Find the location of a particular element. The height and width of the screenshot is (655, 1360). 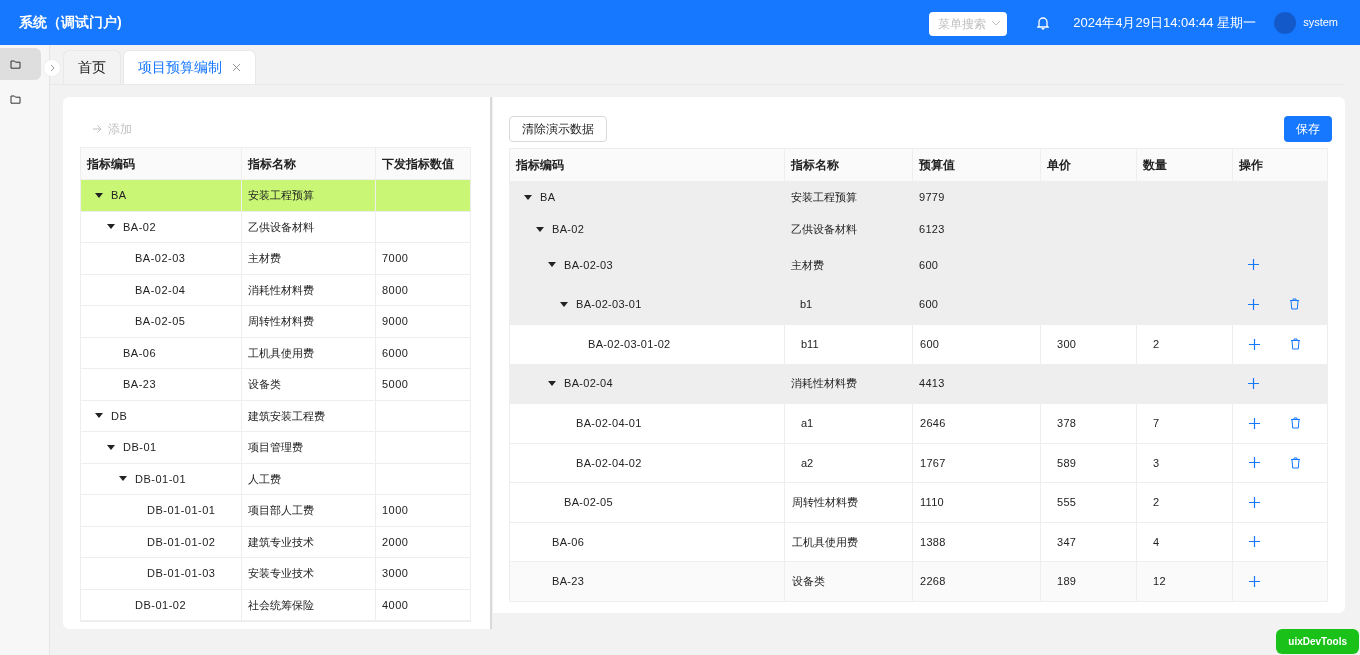

table-row: BA-02-04 消耗性材料费 8000 is located at coordinates (275, 290).